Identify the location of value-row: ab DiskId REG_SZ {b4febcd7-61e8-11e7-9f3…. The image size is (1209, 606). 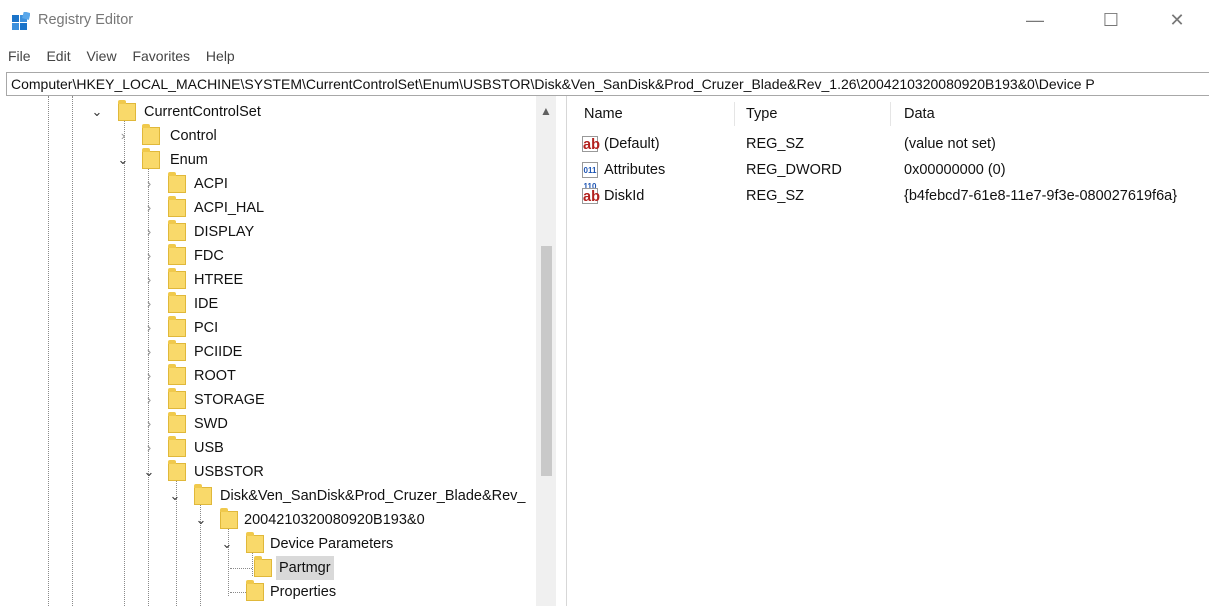
(890, 196).